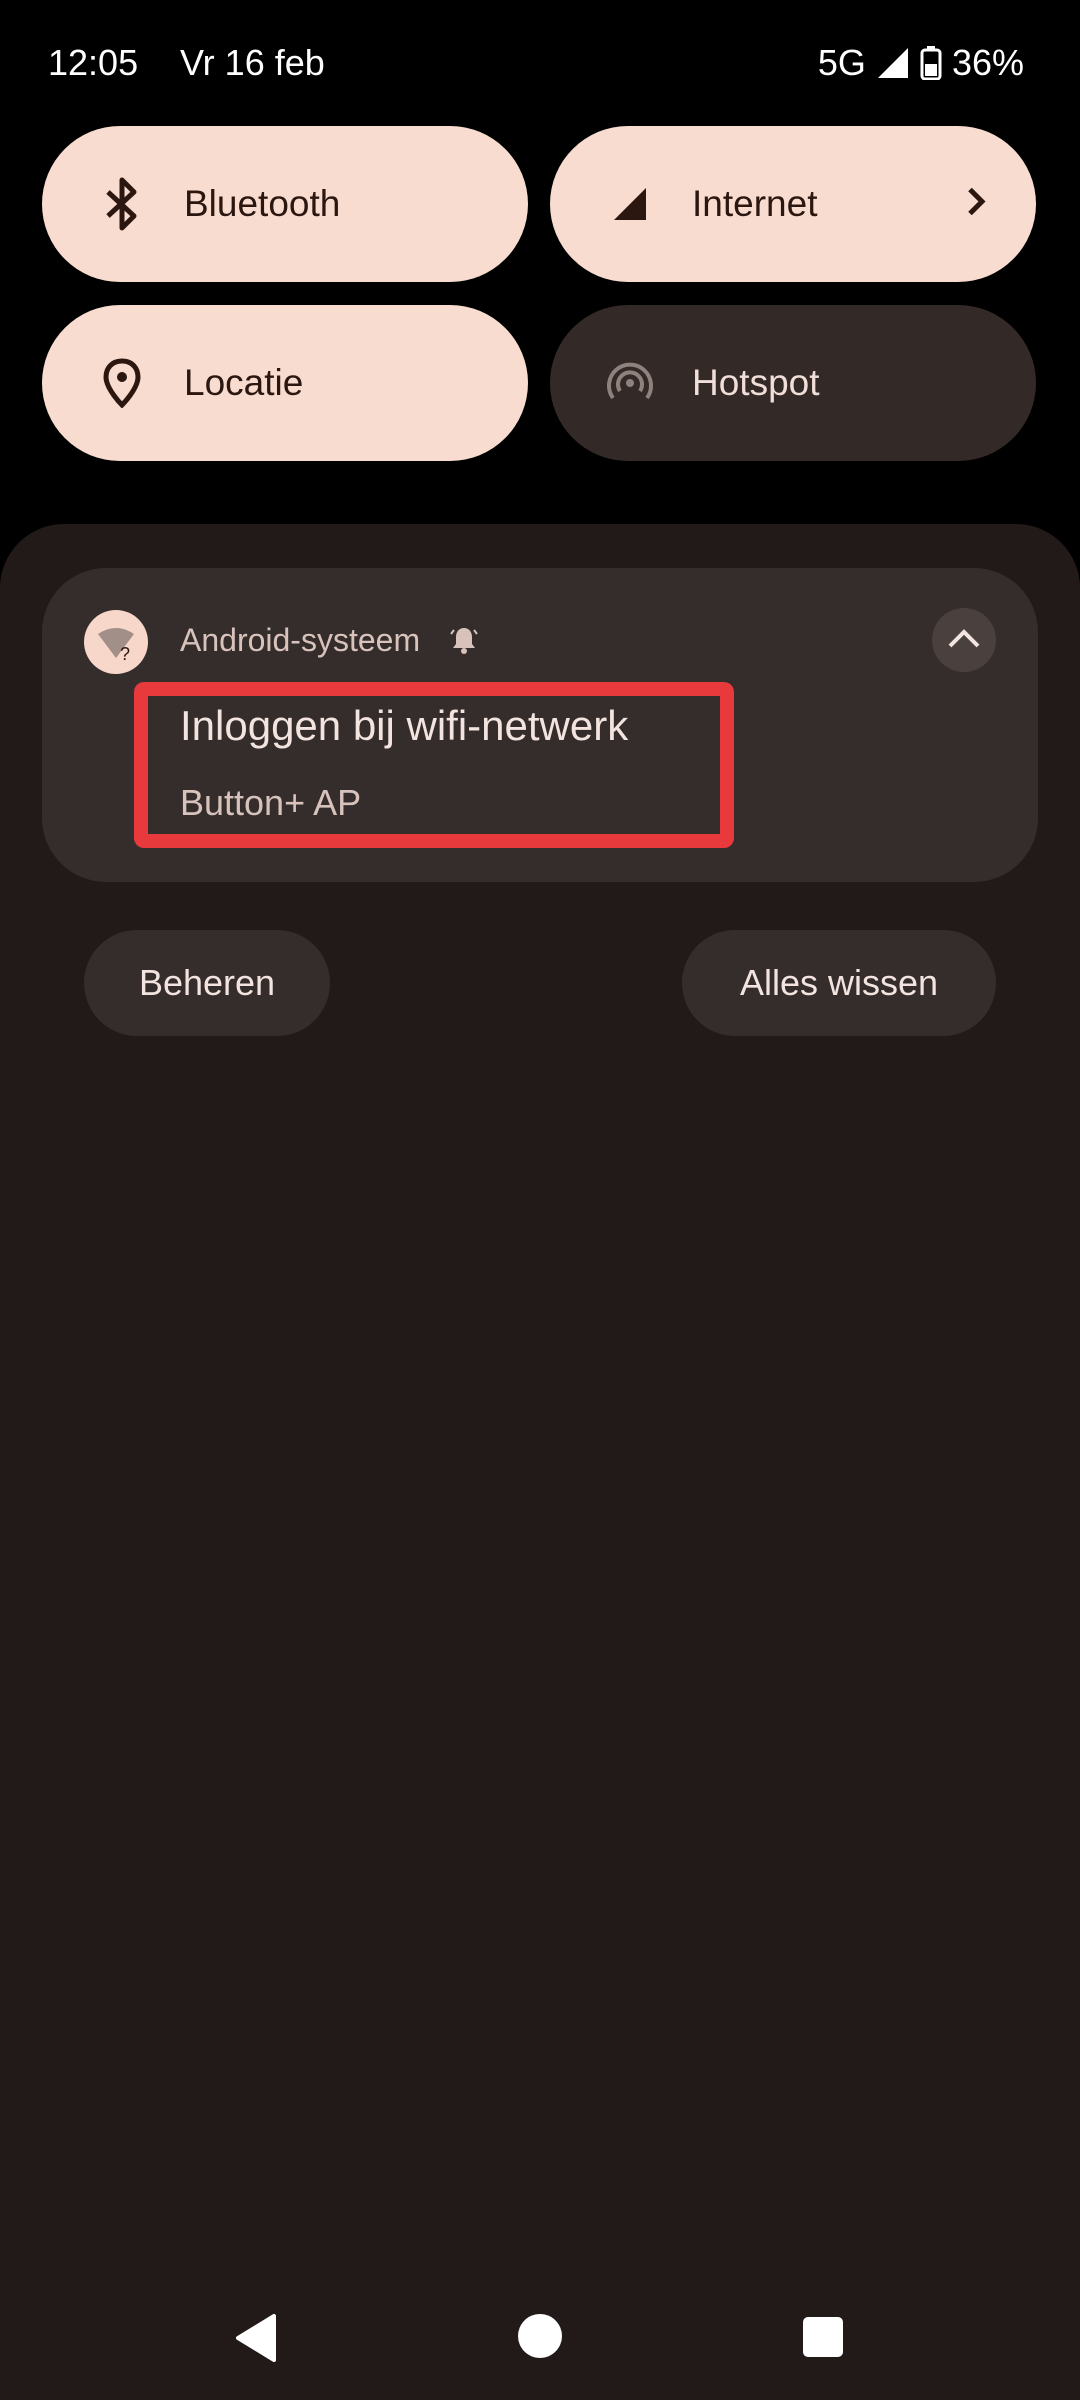 This screenshot has width=1080, height=2400. I want to click on hotspot-icon, so click(630, 383).